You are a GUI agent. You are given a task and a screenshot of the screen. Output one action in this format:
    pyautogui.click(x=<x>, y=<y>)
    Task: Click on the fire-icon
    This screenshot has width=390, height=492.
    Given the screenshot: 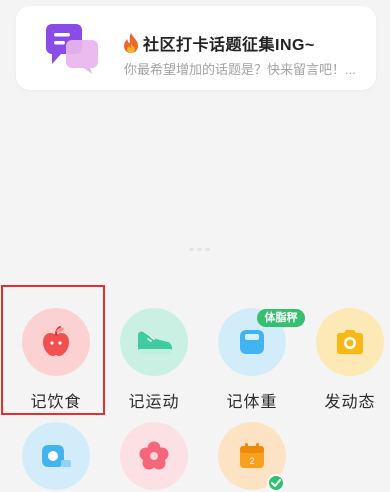 What is the action you would take?
    pyautogui.click(x=131, y=43)
    